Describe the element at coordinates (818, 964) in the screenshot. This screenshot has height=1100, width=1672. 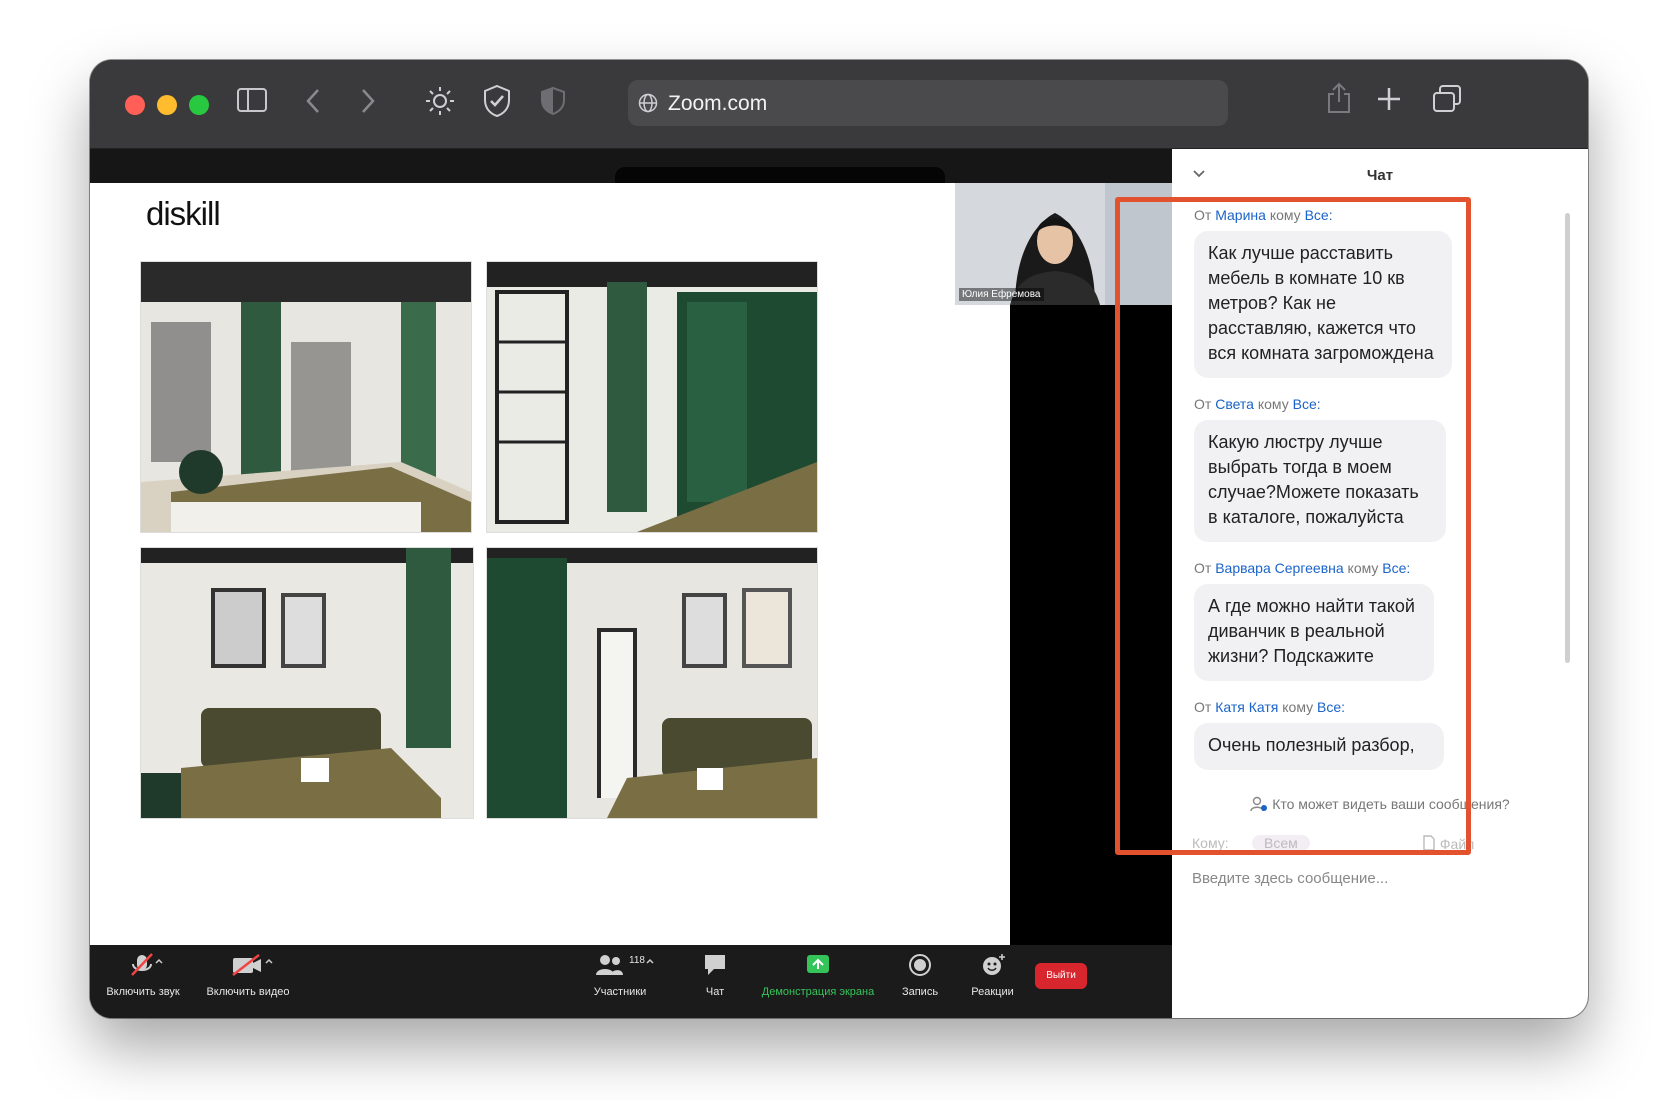
I see `share-screen-icon` at that location.